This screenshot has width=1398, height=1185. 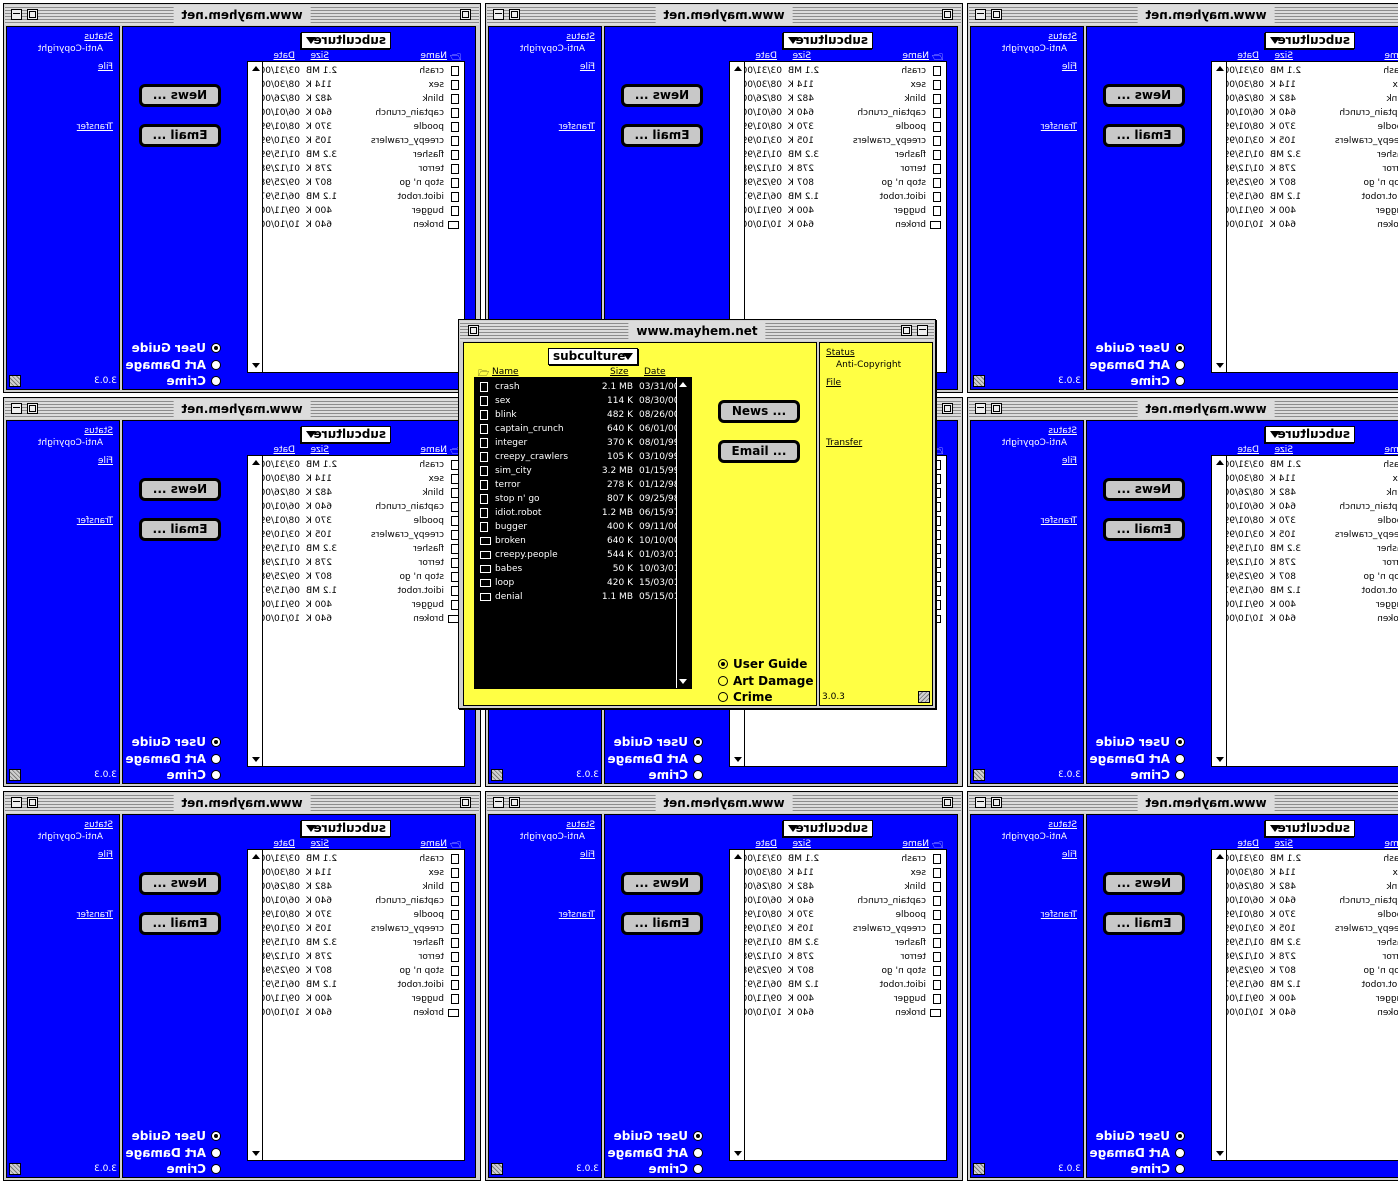 What do you see at coordinates (1311, 971) in the screenshot?
I see `file-row: stop n' go 807 K 09/25/98` at bounding box center [1311, 971].